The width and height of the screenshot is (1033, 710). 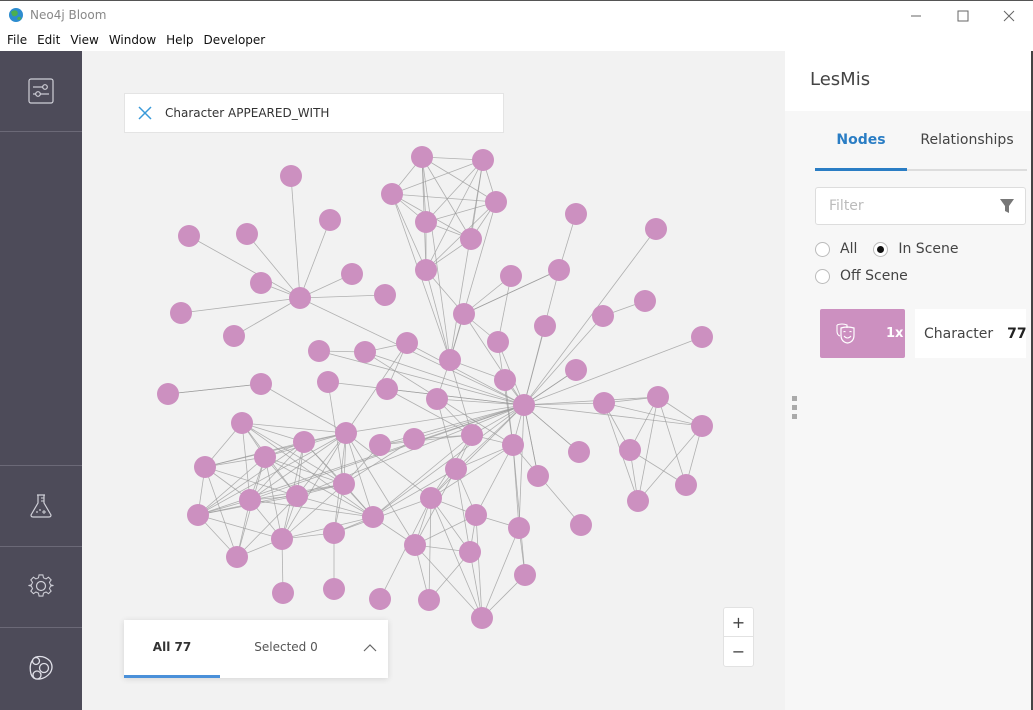 I want to click on panel-resize-handle, so click(x=795, y=408).